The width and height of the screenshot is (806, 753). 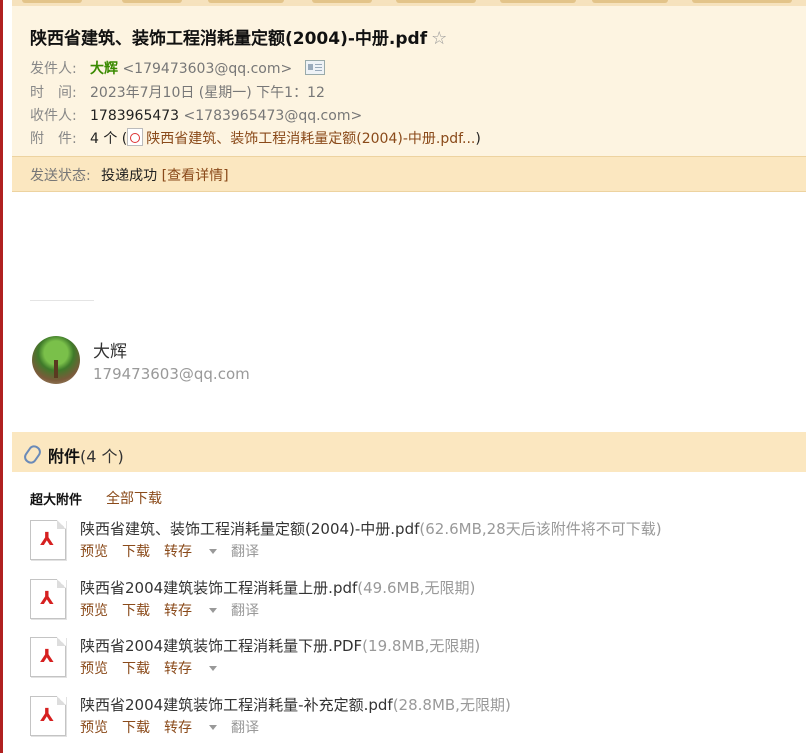 I want to click on recipient-name: 1783965473, so click(x=134, y=116).